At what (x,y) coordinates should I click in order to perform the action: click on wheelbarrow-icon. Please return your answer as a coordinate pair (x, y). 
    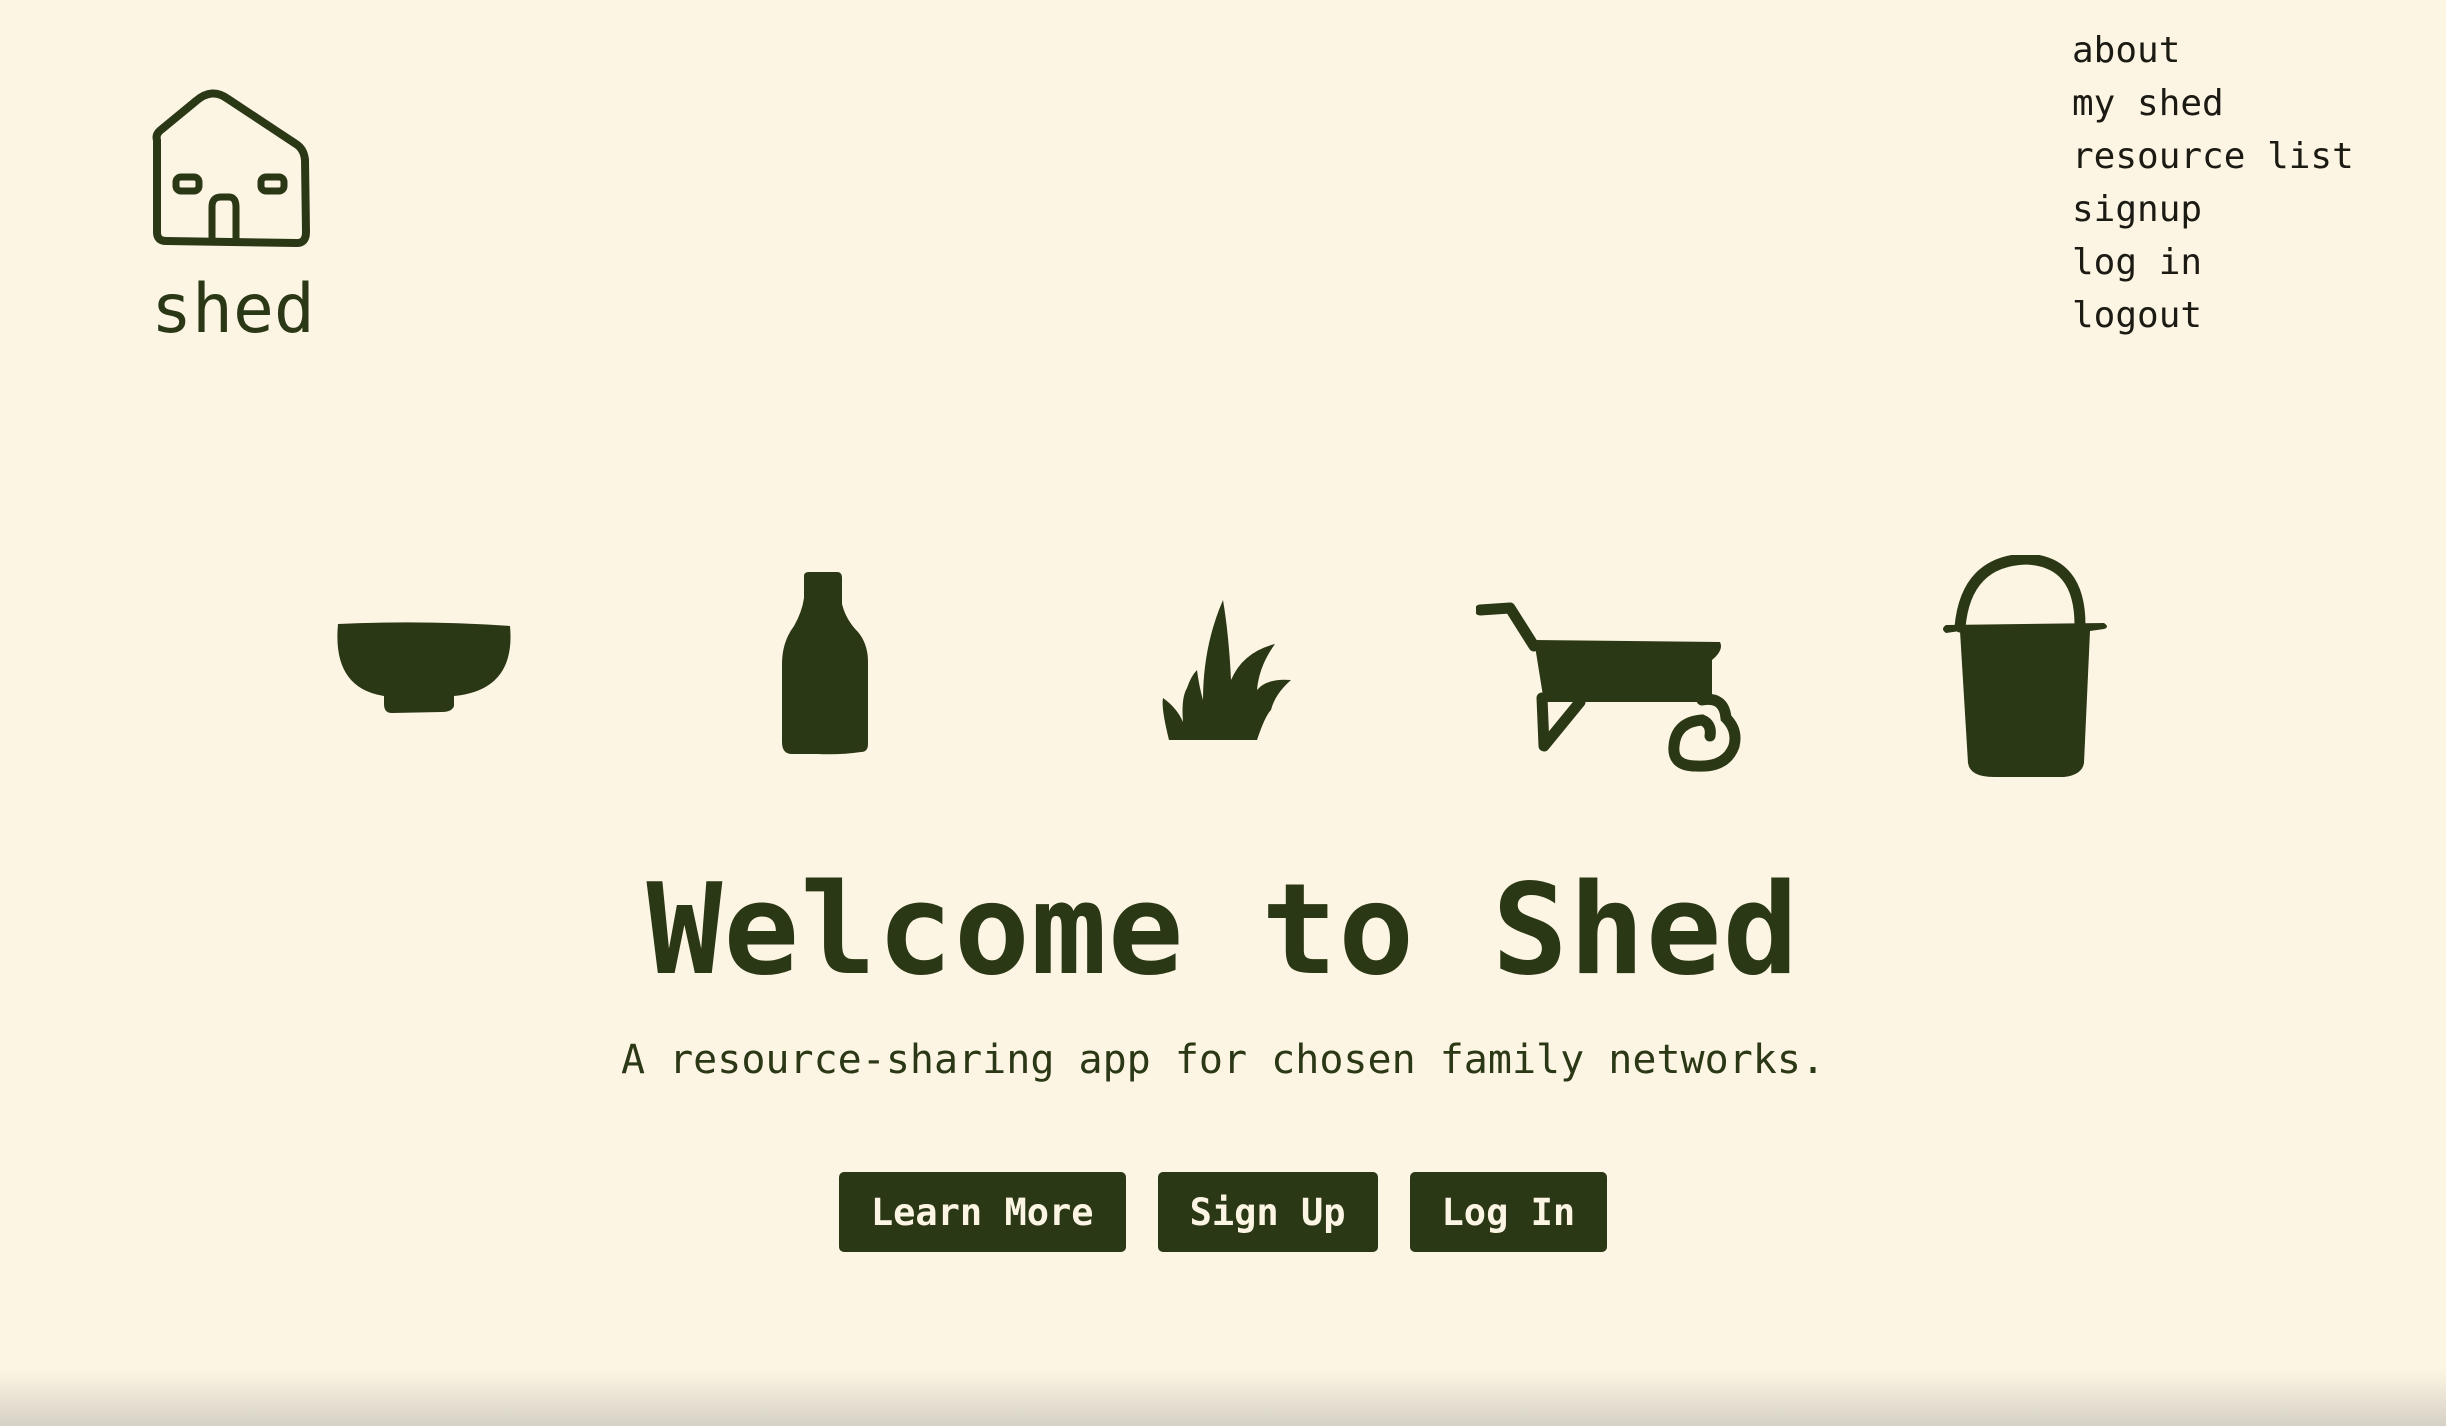
    Looking at the image, I should click on (1608, 687).